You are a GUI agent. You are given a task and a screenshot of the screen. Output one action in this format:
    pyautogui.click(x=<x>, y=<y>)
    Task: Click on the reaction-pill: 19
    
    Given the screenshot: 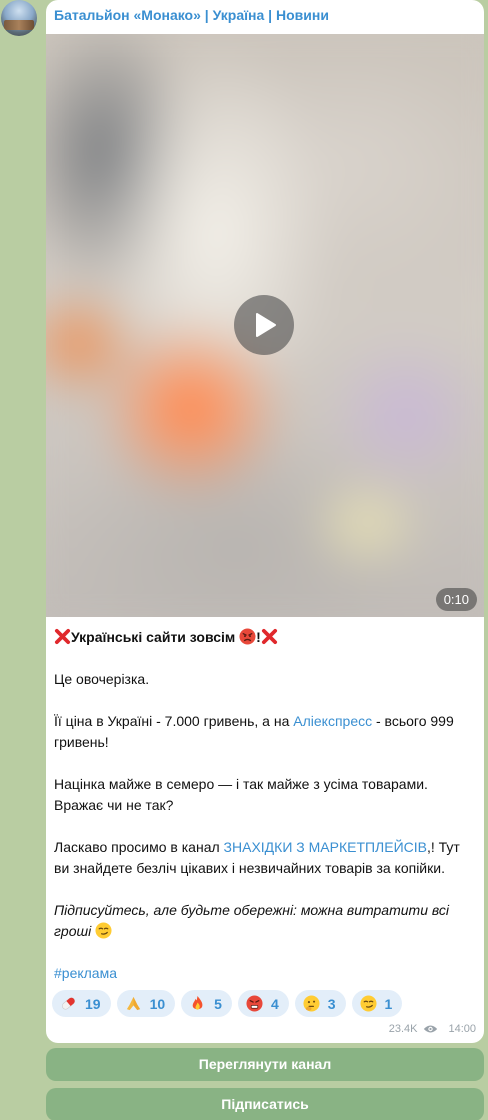 What is the action you would take?
    pyautogui.click(x=81, y=1003)
    